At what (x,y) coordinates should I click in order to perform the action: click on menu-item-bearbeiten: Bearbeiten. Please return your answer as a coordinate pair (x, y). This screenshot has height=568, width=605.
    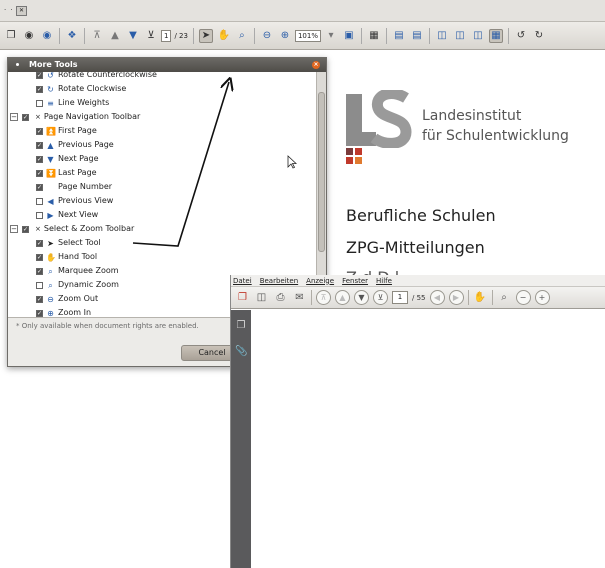
    Looking at the image, I should click on (279, 281).